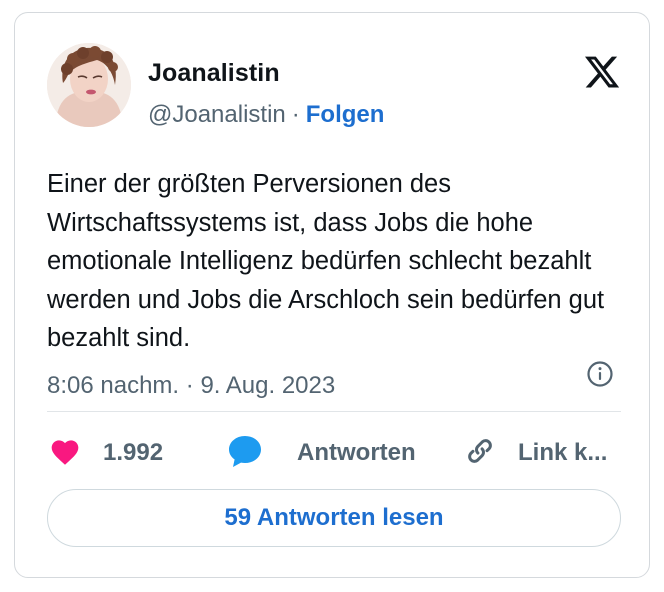  Describe the element at coordinates (113, 385) in the screenshot. I see `tweet-time: 8:06 nachm.` at that location.